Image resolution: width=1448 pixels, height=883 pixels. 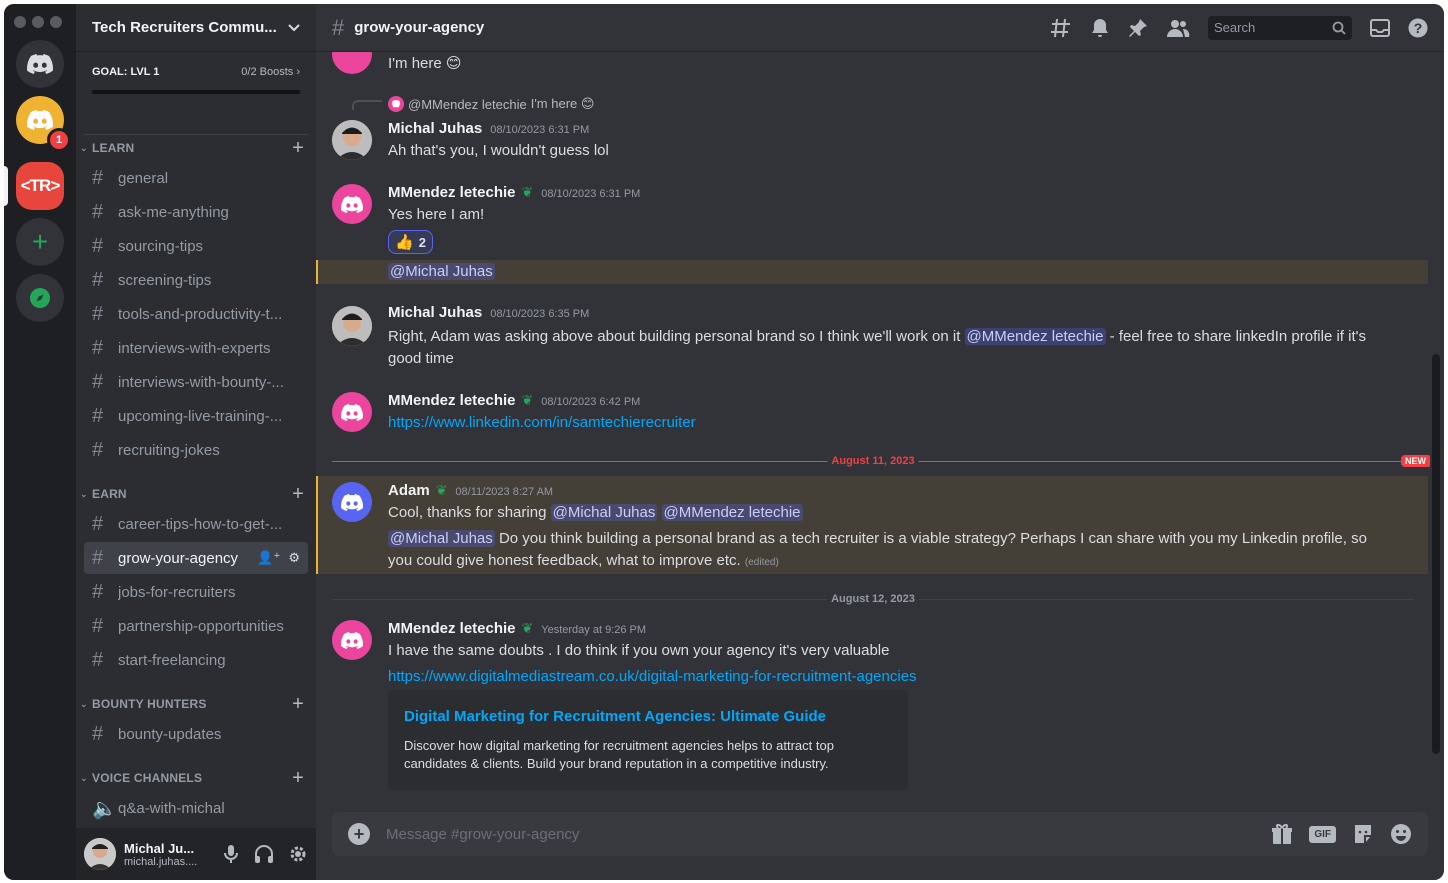 What do you see at coordinates (761, 562) in the screenshot?
I see `edited-label: (edited)` at bounding box center [761, 562].